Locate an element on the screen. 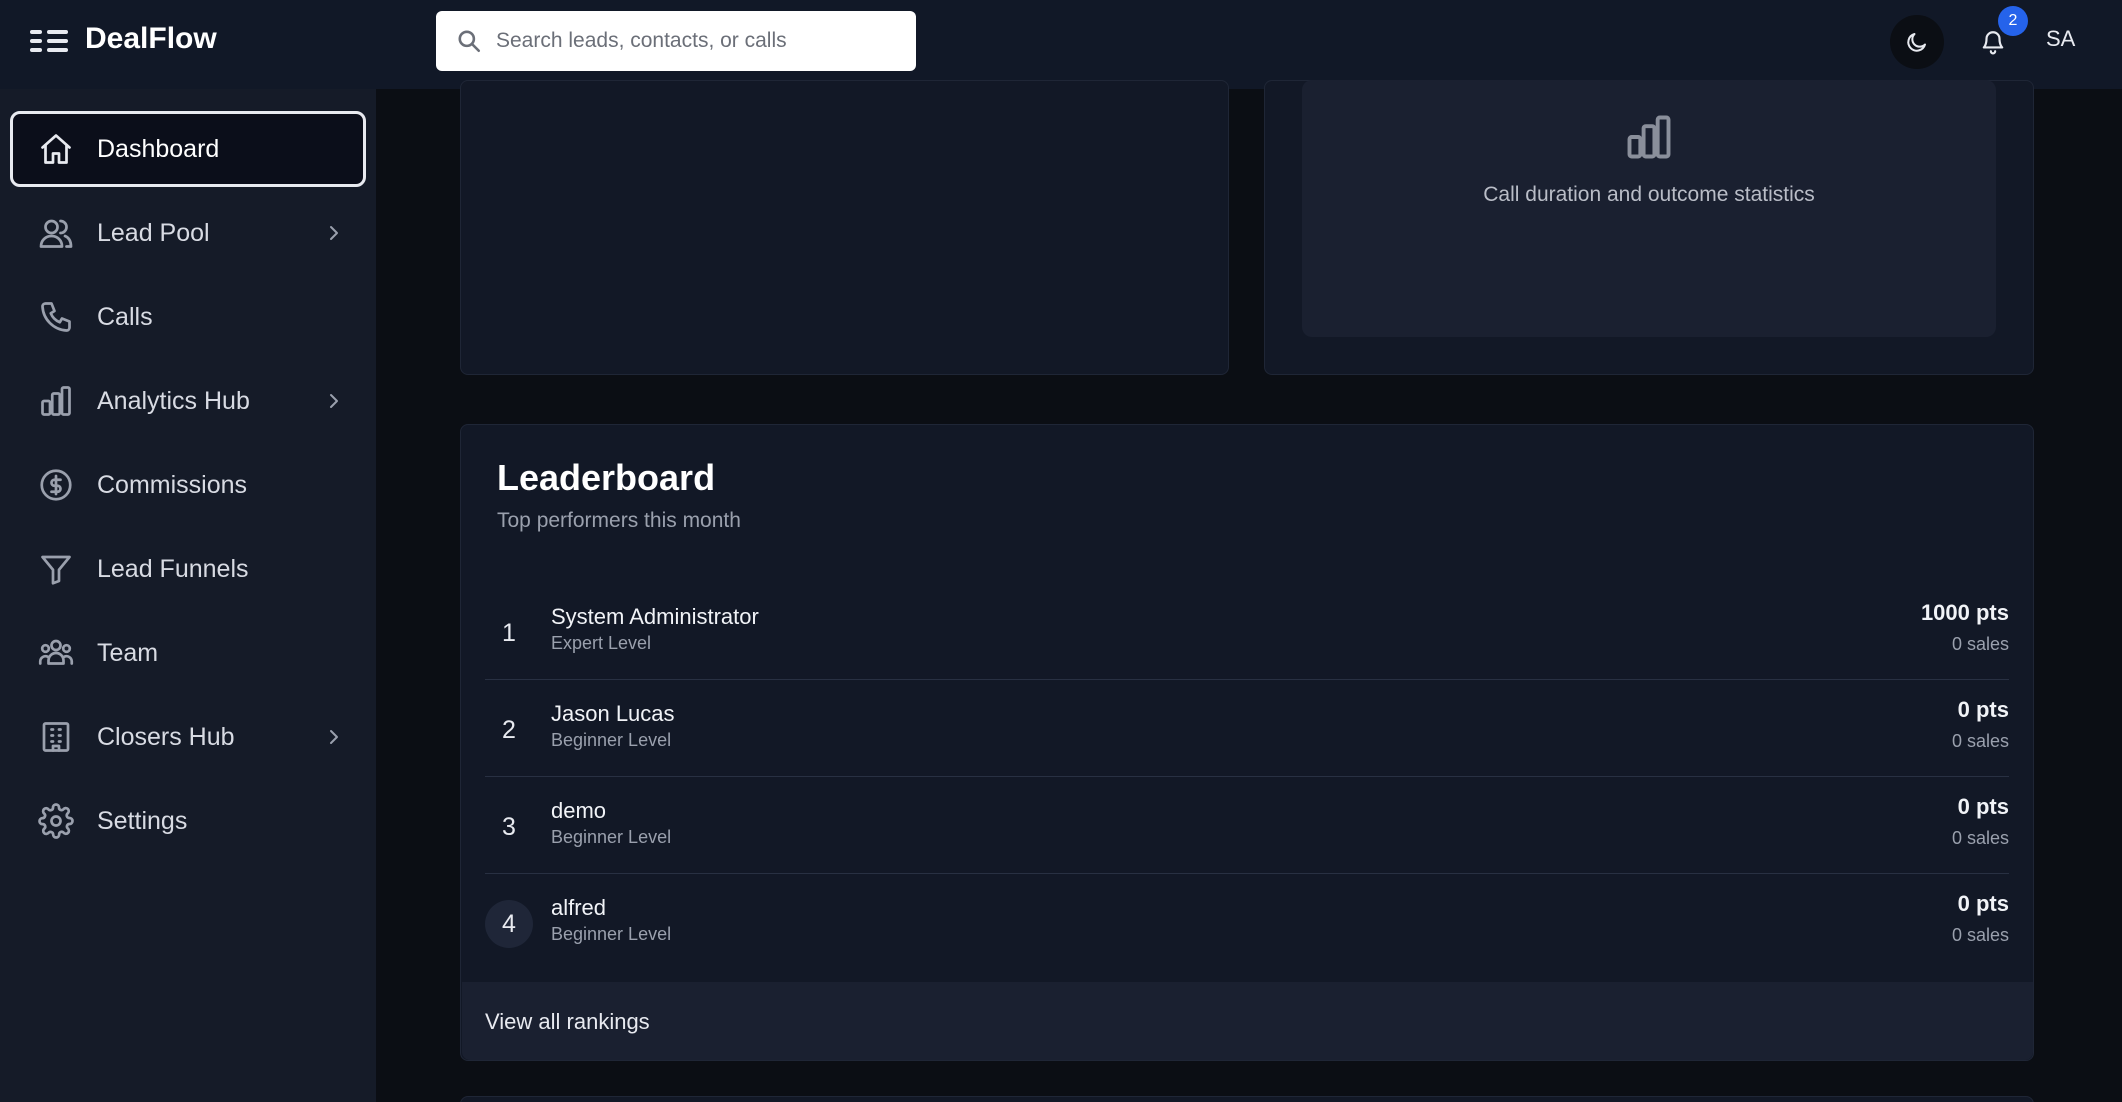 The width and height of the screenshot is (2122, 1102). sidebar-item-calls: Calls is located at coordinates (188, 317).